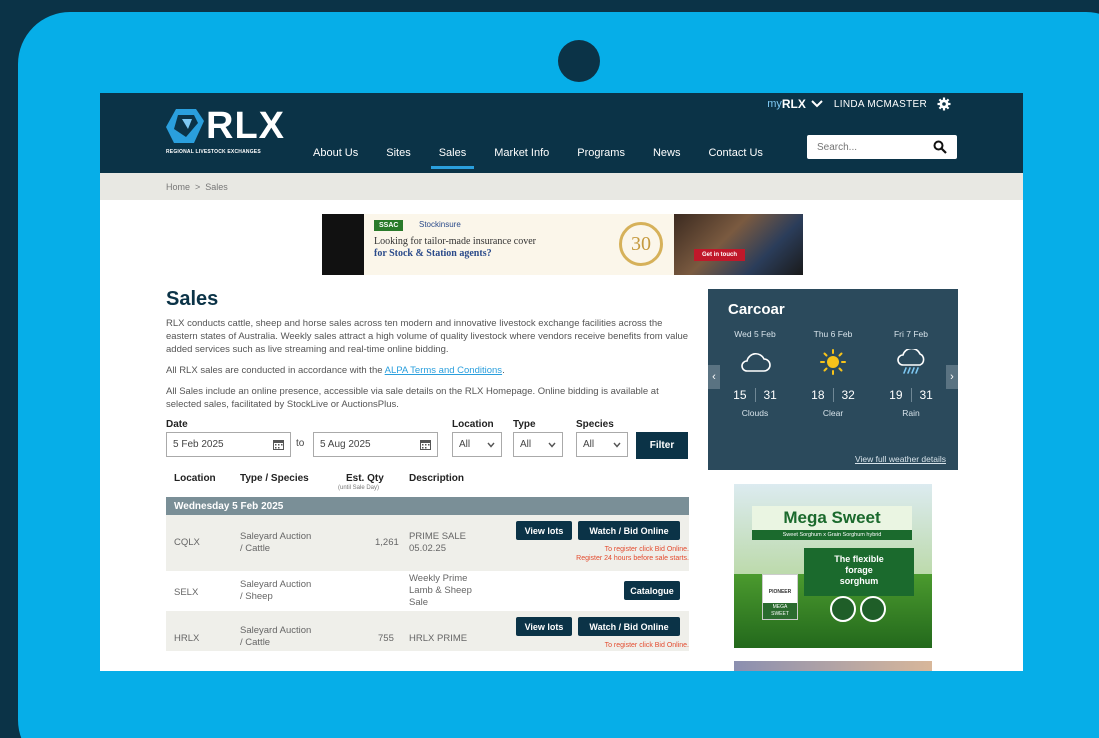 This screenshot has width=1099, height=738. Describe the element at coordinates (602, 444) in the screenshot. I see `species-select: All` at that location.